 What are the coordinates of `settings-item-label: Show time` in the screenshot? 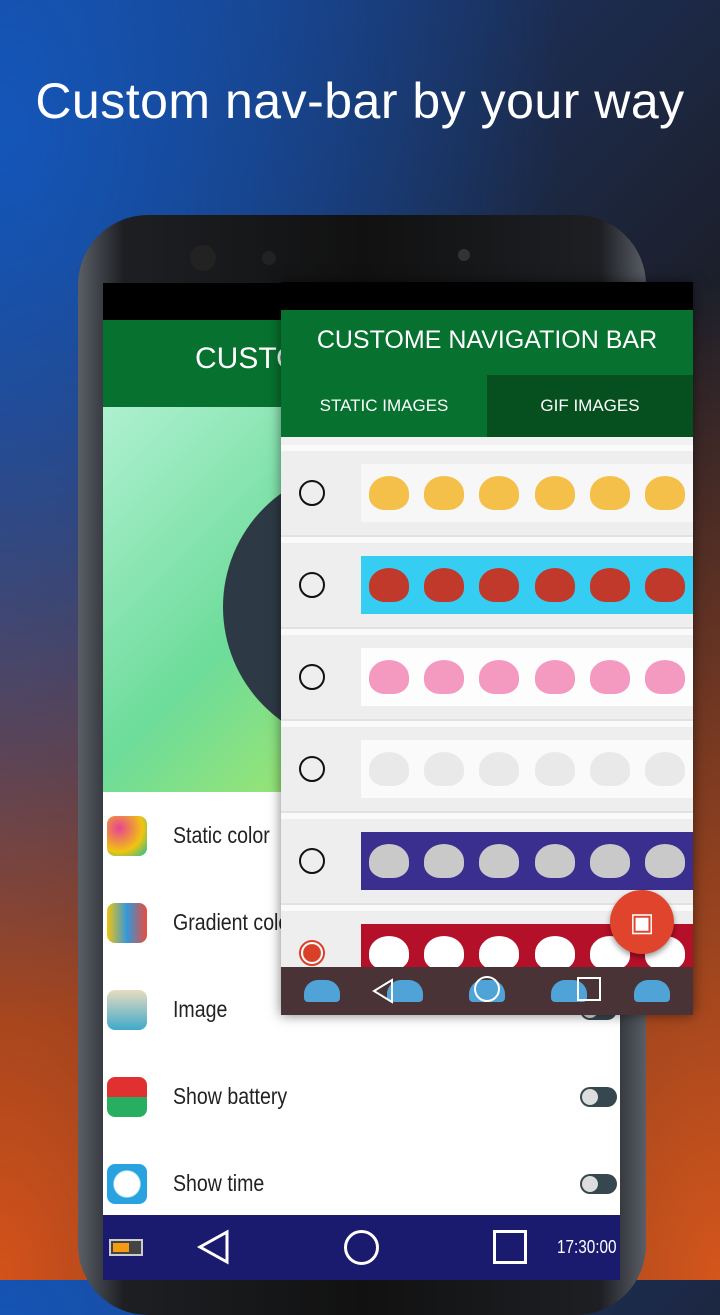 It's located at (219, 1183).